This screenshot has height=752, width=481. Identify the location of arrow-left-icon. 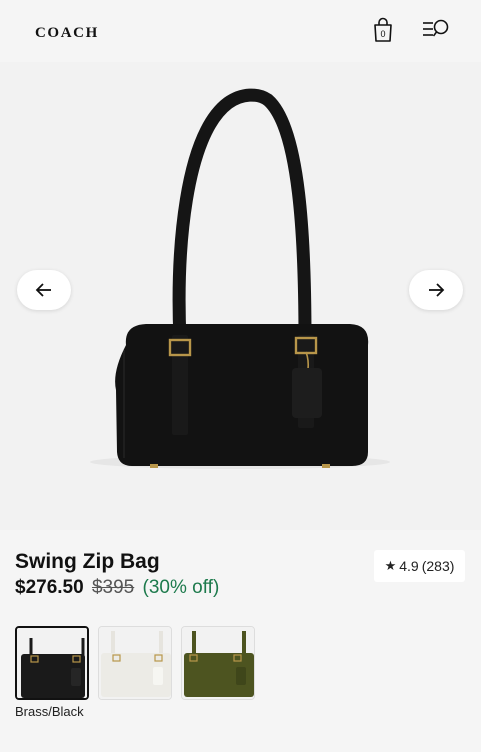
(43, 290).